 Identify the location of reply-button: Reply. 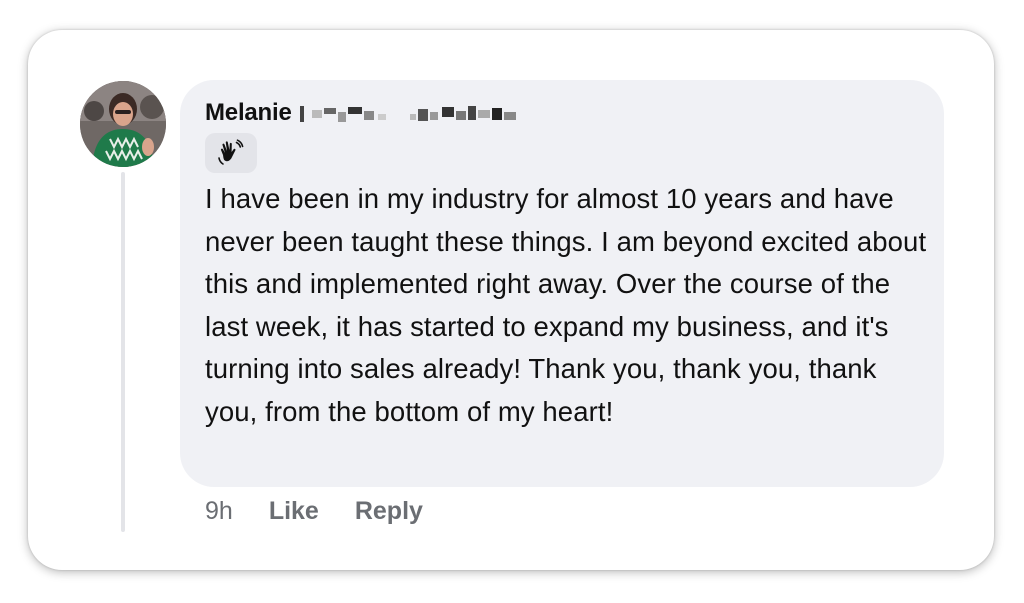
(389, 511).